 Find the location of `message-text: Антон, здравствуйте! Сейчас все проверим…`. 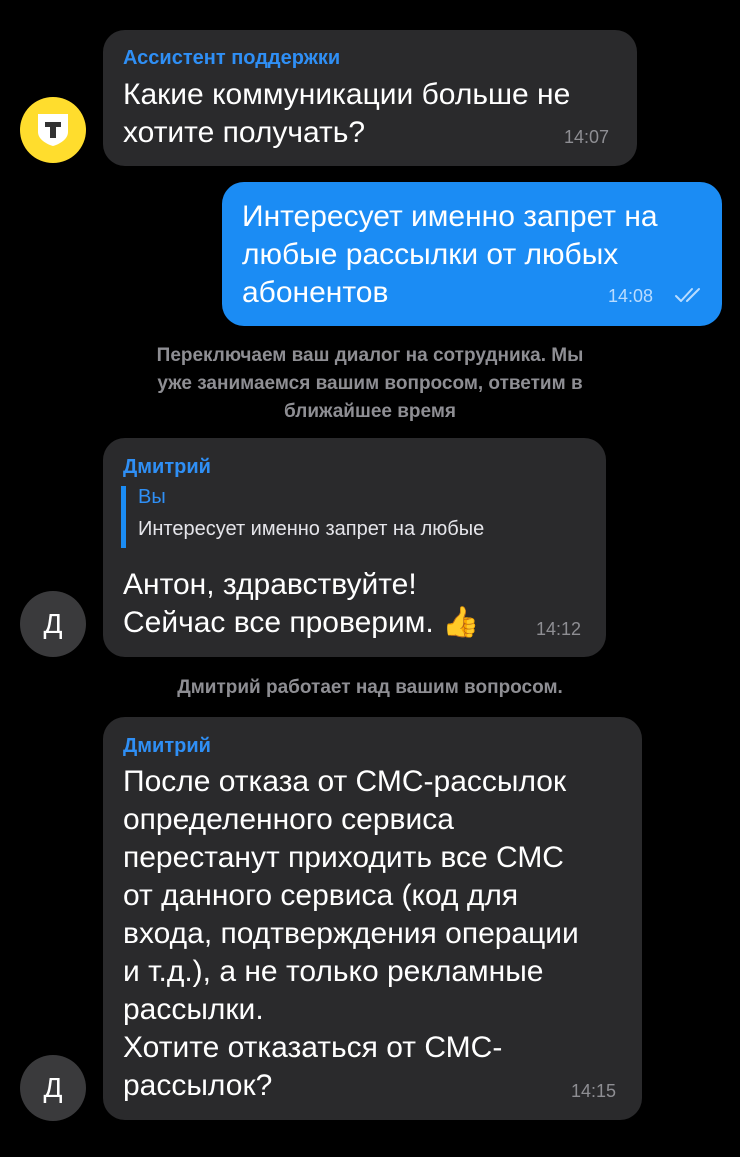

message-text: Антон, здравствуйте! Сейчас все проверим… is located at coordinates (301, 604).